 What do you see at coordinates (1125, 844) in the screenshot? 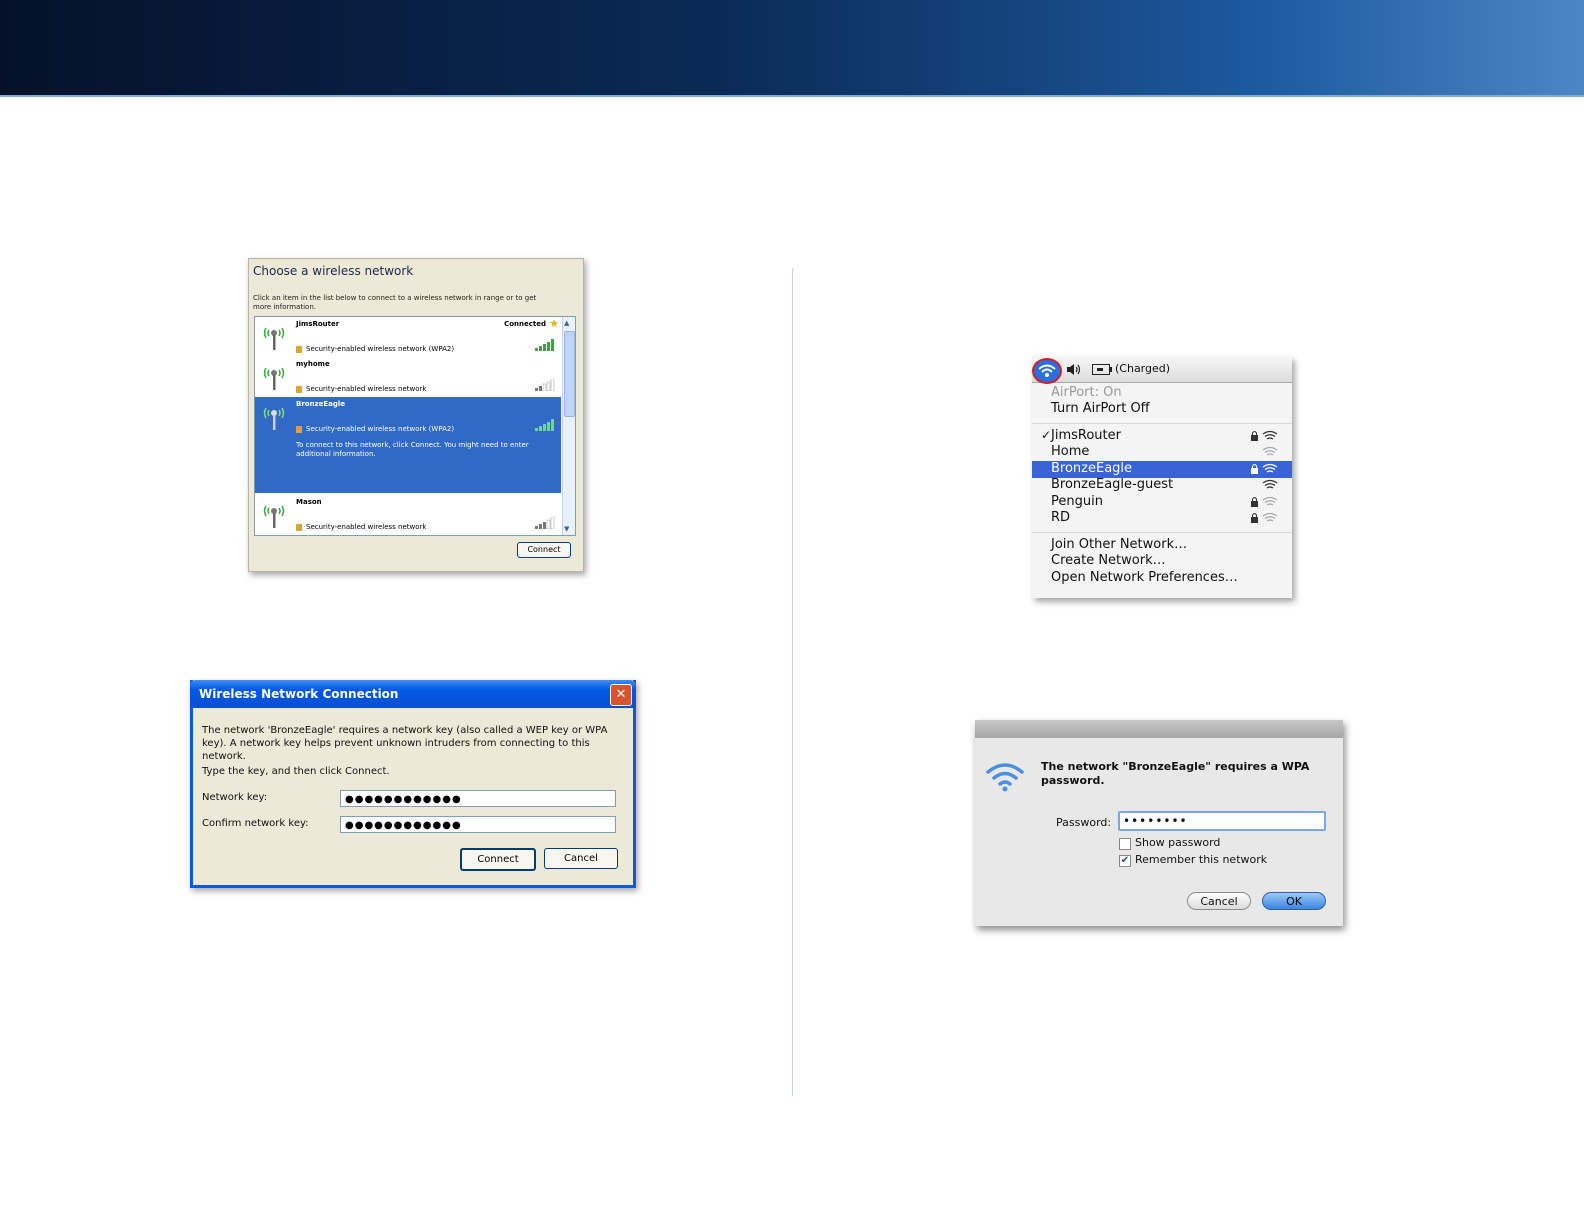
I see `show-password-checkbox` at bounding box center [1125, 844].